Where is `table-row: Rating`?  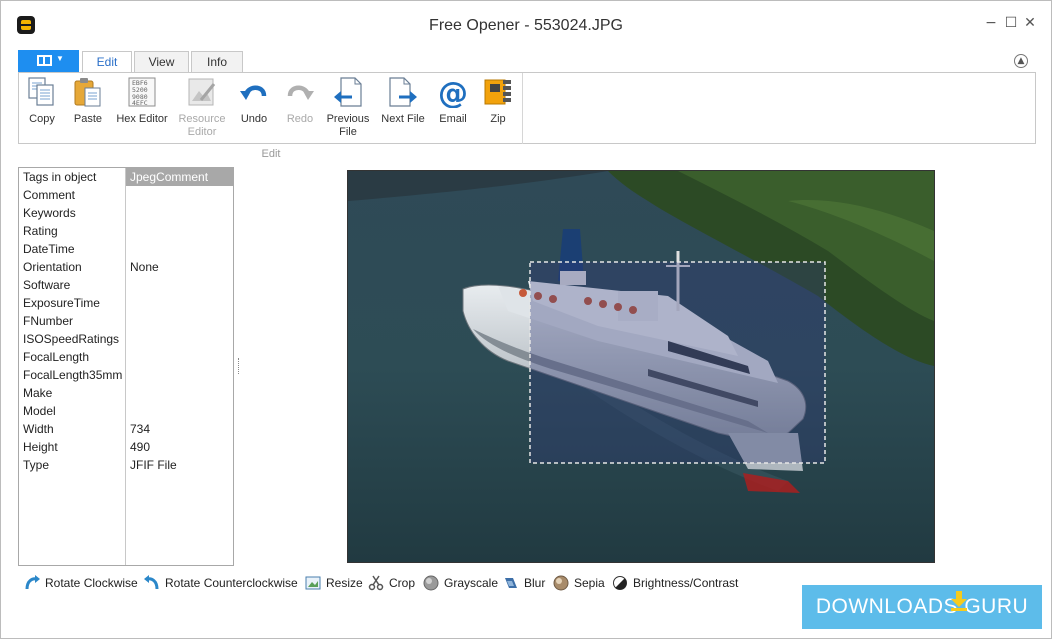 table-row: Rating is located at coordinates (126, 231).